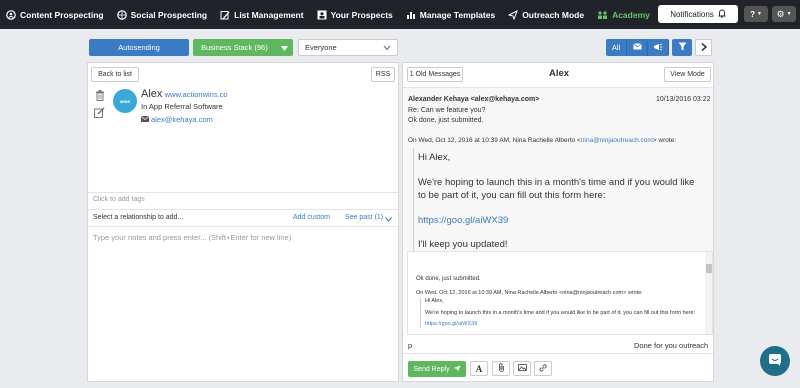  I want to click on image-icon, so click(522, 368).